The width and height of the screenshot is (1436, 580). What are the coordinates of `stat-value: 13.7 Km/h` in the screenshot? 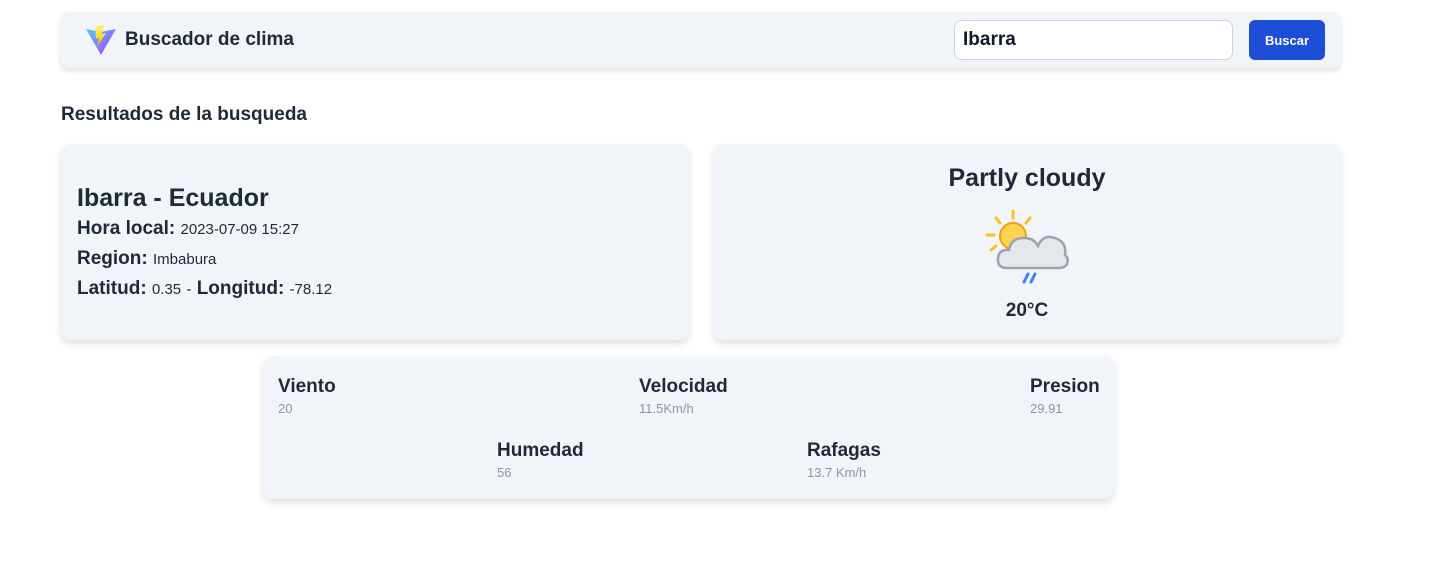 It's located at (837, 472).